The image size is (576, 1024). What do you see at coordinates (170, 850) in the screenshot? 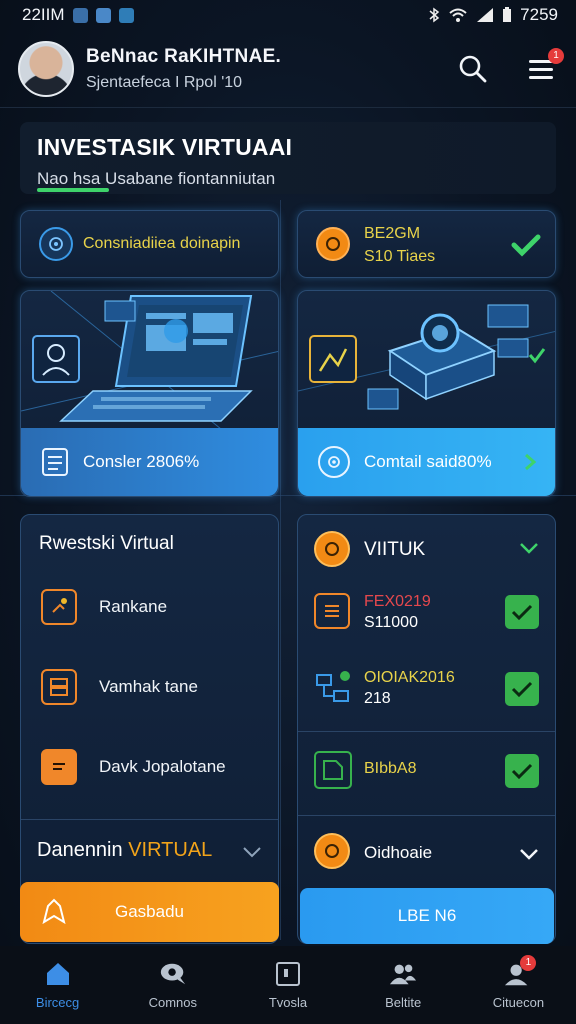
I see `footer-highlight: VIRTUAL` at bounding box center [170, 850].